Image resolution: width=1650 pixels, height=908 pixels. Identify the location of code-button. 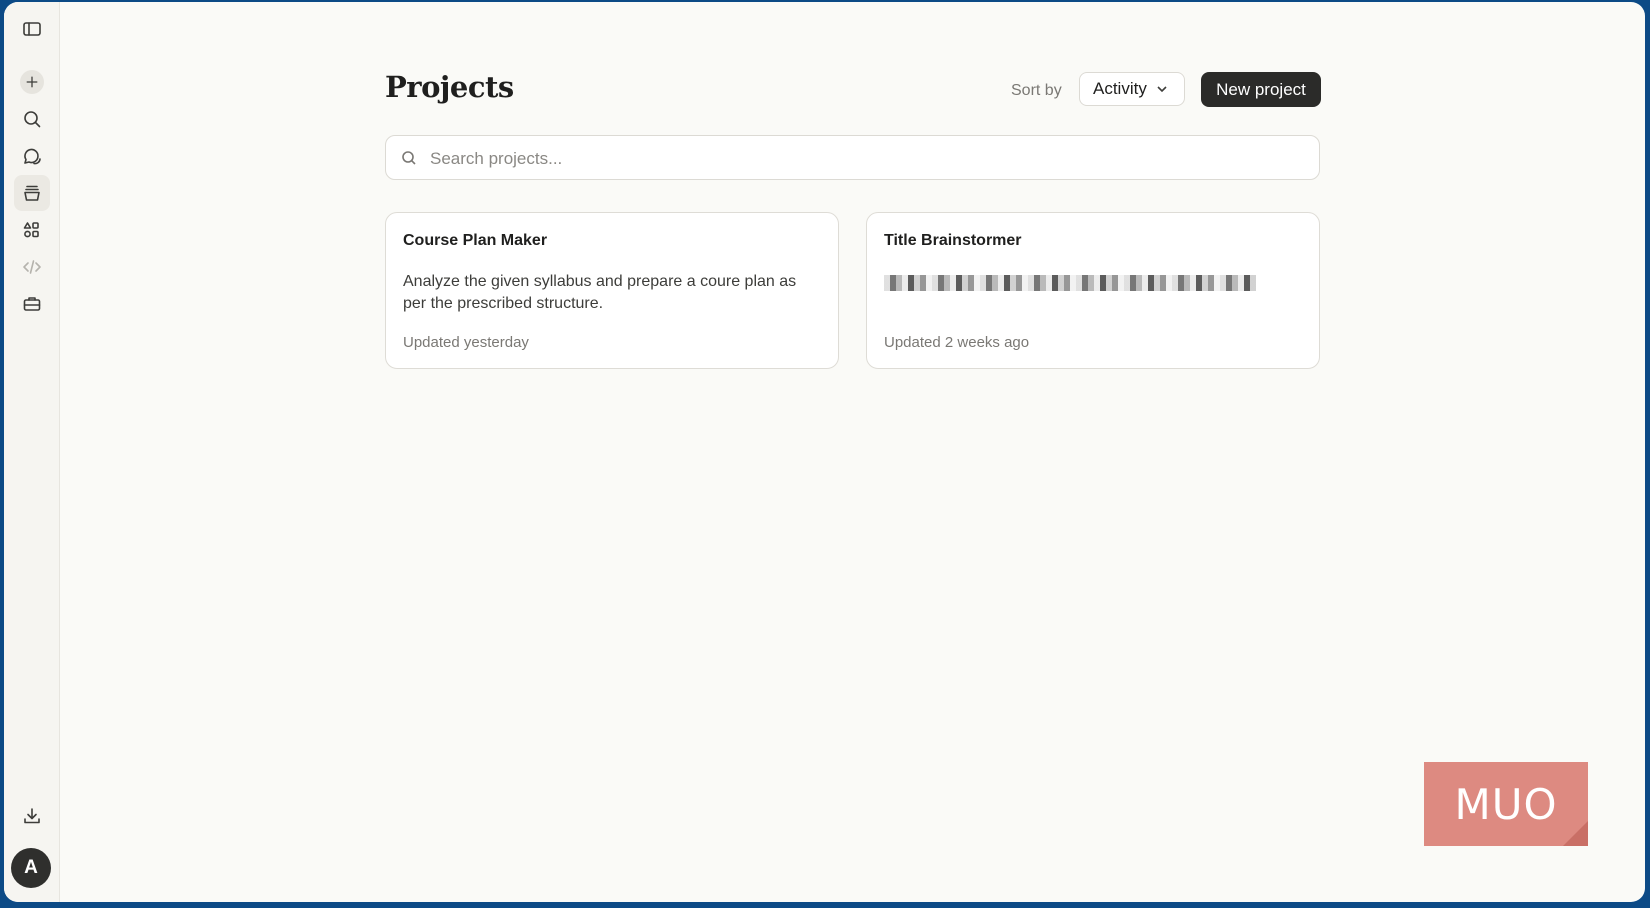
(32, 267).